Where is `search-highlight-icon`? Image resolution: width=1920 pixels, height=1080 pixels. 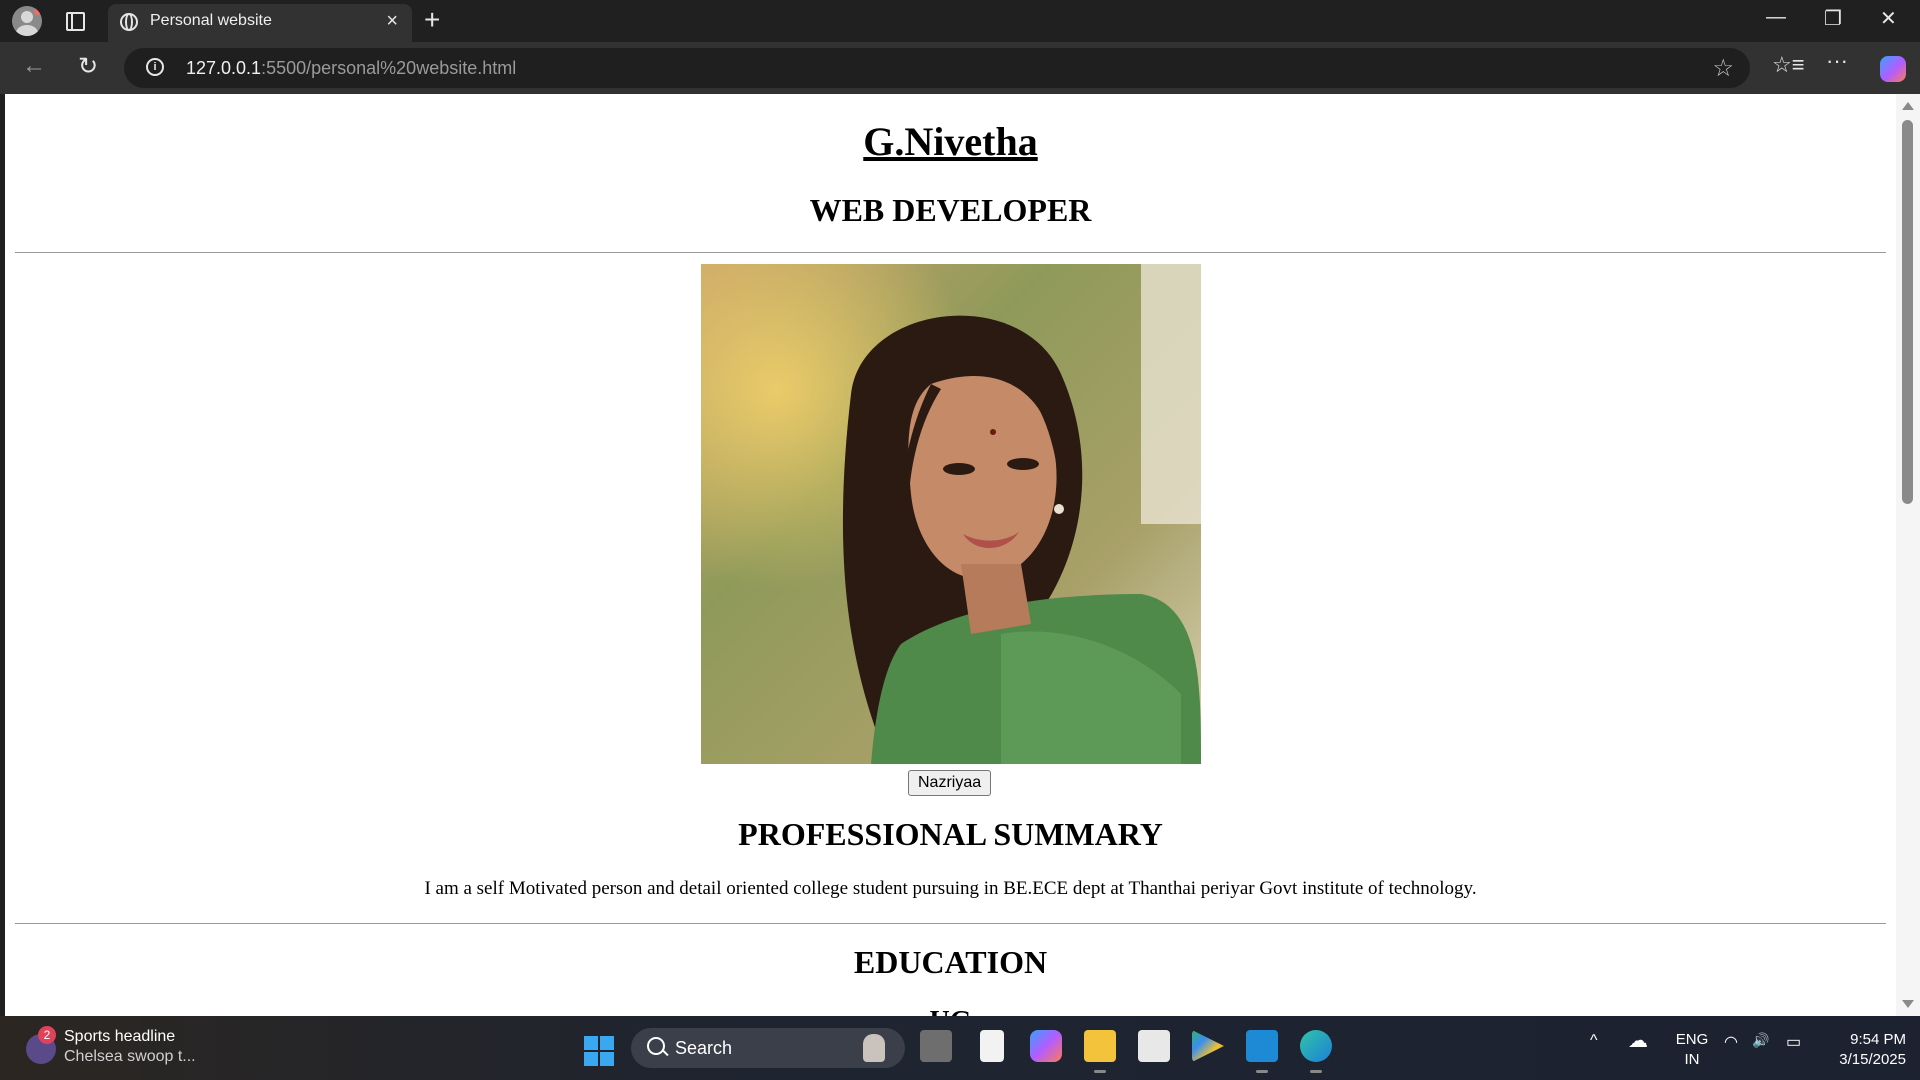
search-highlight-icon is located at coordinates (874, 1048).